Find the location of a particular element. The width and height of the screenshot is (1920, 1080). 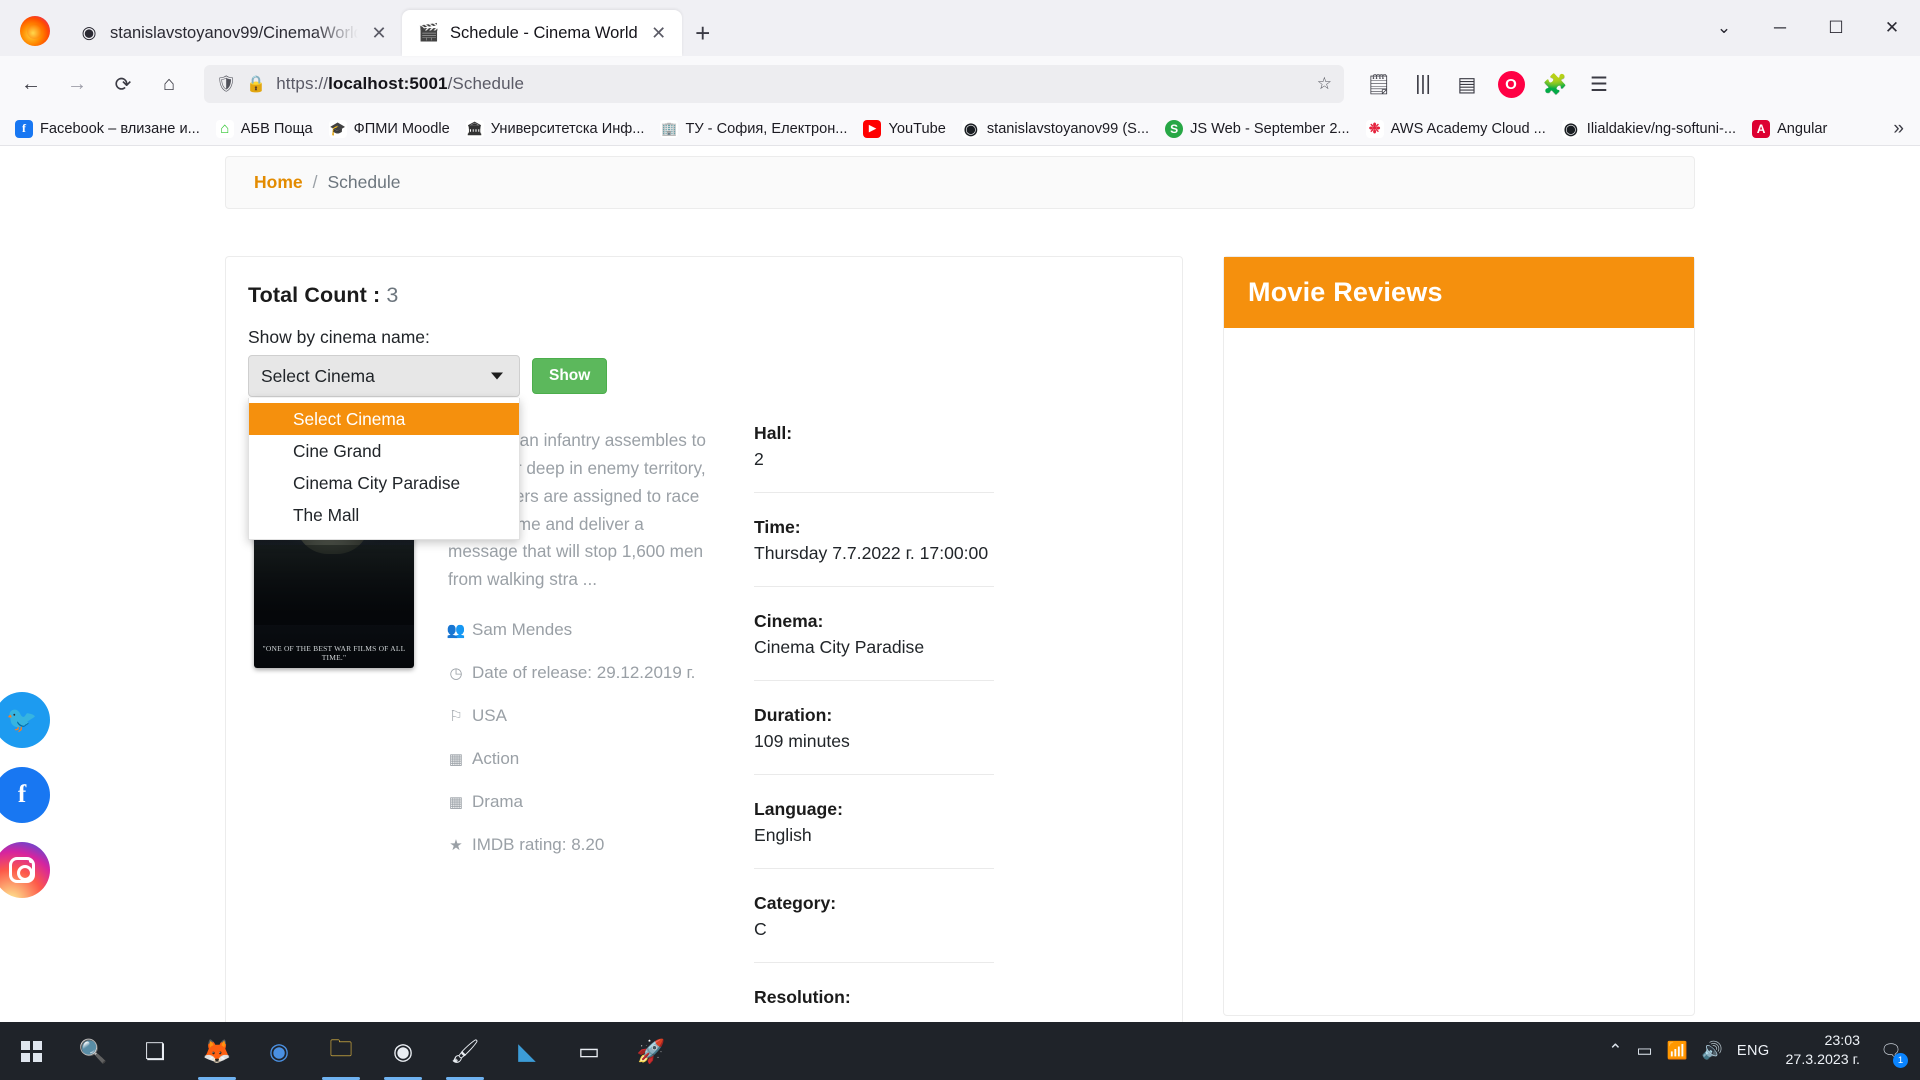

angular-icon: A is located at coordinates (1761, 128).